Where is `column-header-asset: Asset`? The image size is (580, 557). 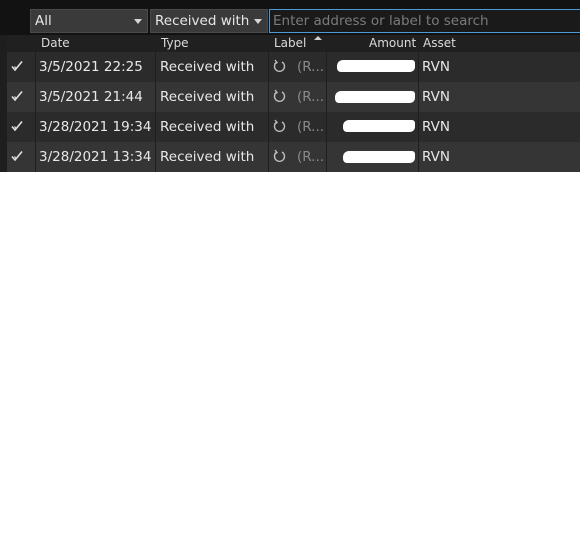 column-header-asset: Asset is located at coordinates (439, 43).